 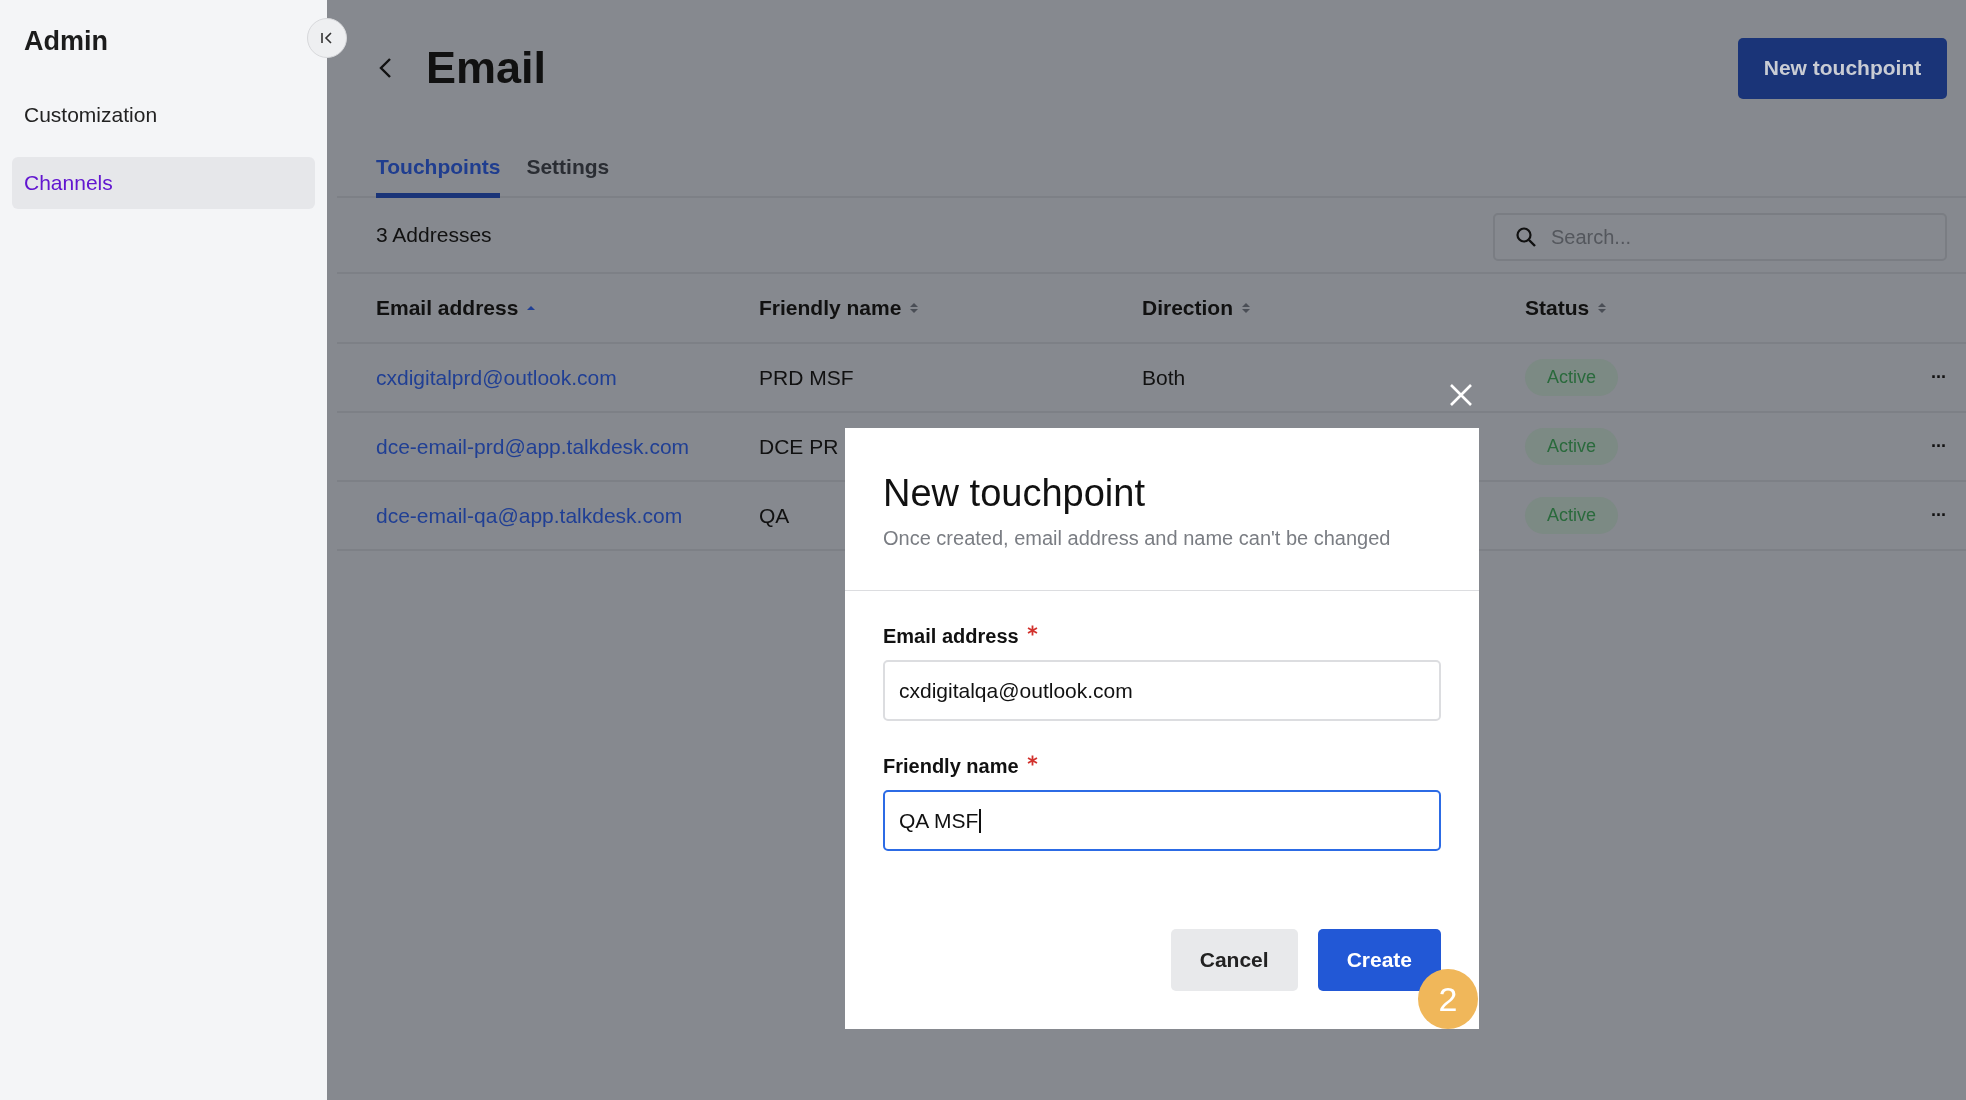 I want to click on close-icon, so click(x=1461, y=395).